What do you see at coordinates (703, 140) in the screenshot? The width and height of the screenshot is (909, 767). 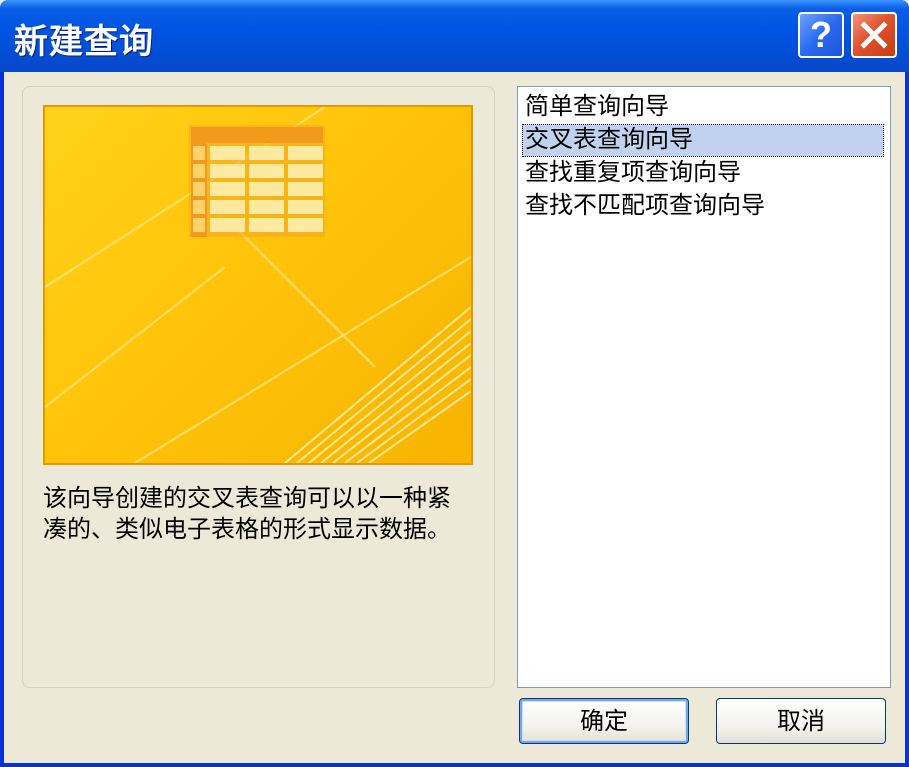 I see `list-item-crosstab-query-wizard: 交叉表查询向导` at bounding box center [703, 140].